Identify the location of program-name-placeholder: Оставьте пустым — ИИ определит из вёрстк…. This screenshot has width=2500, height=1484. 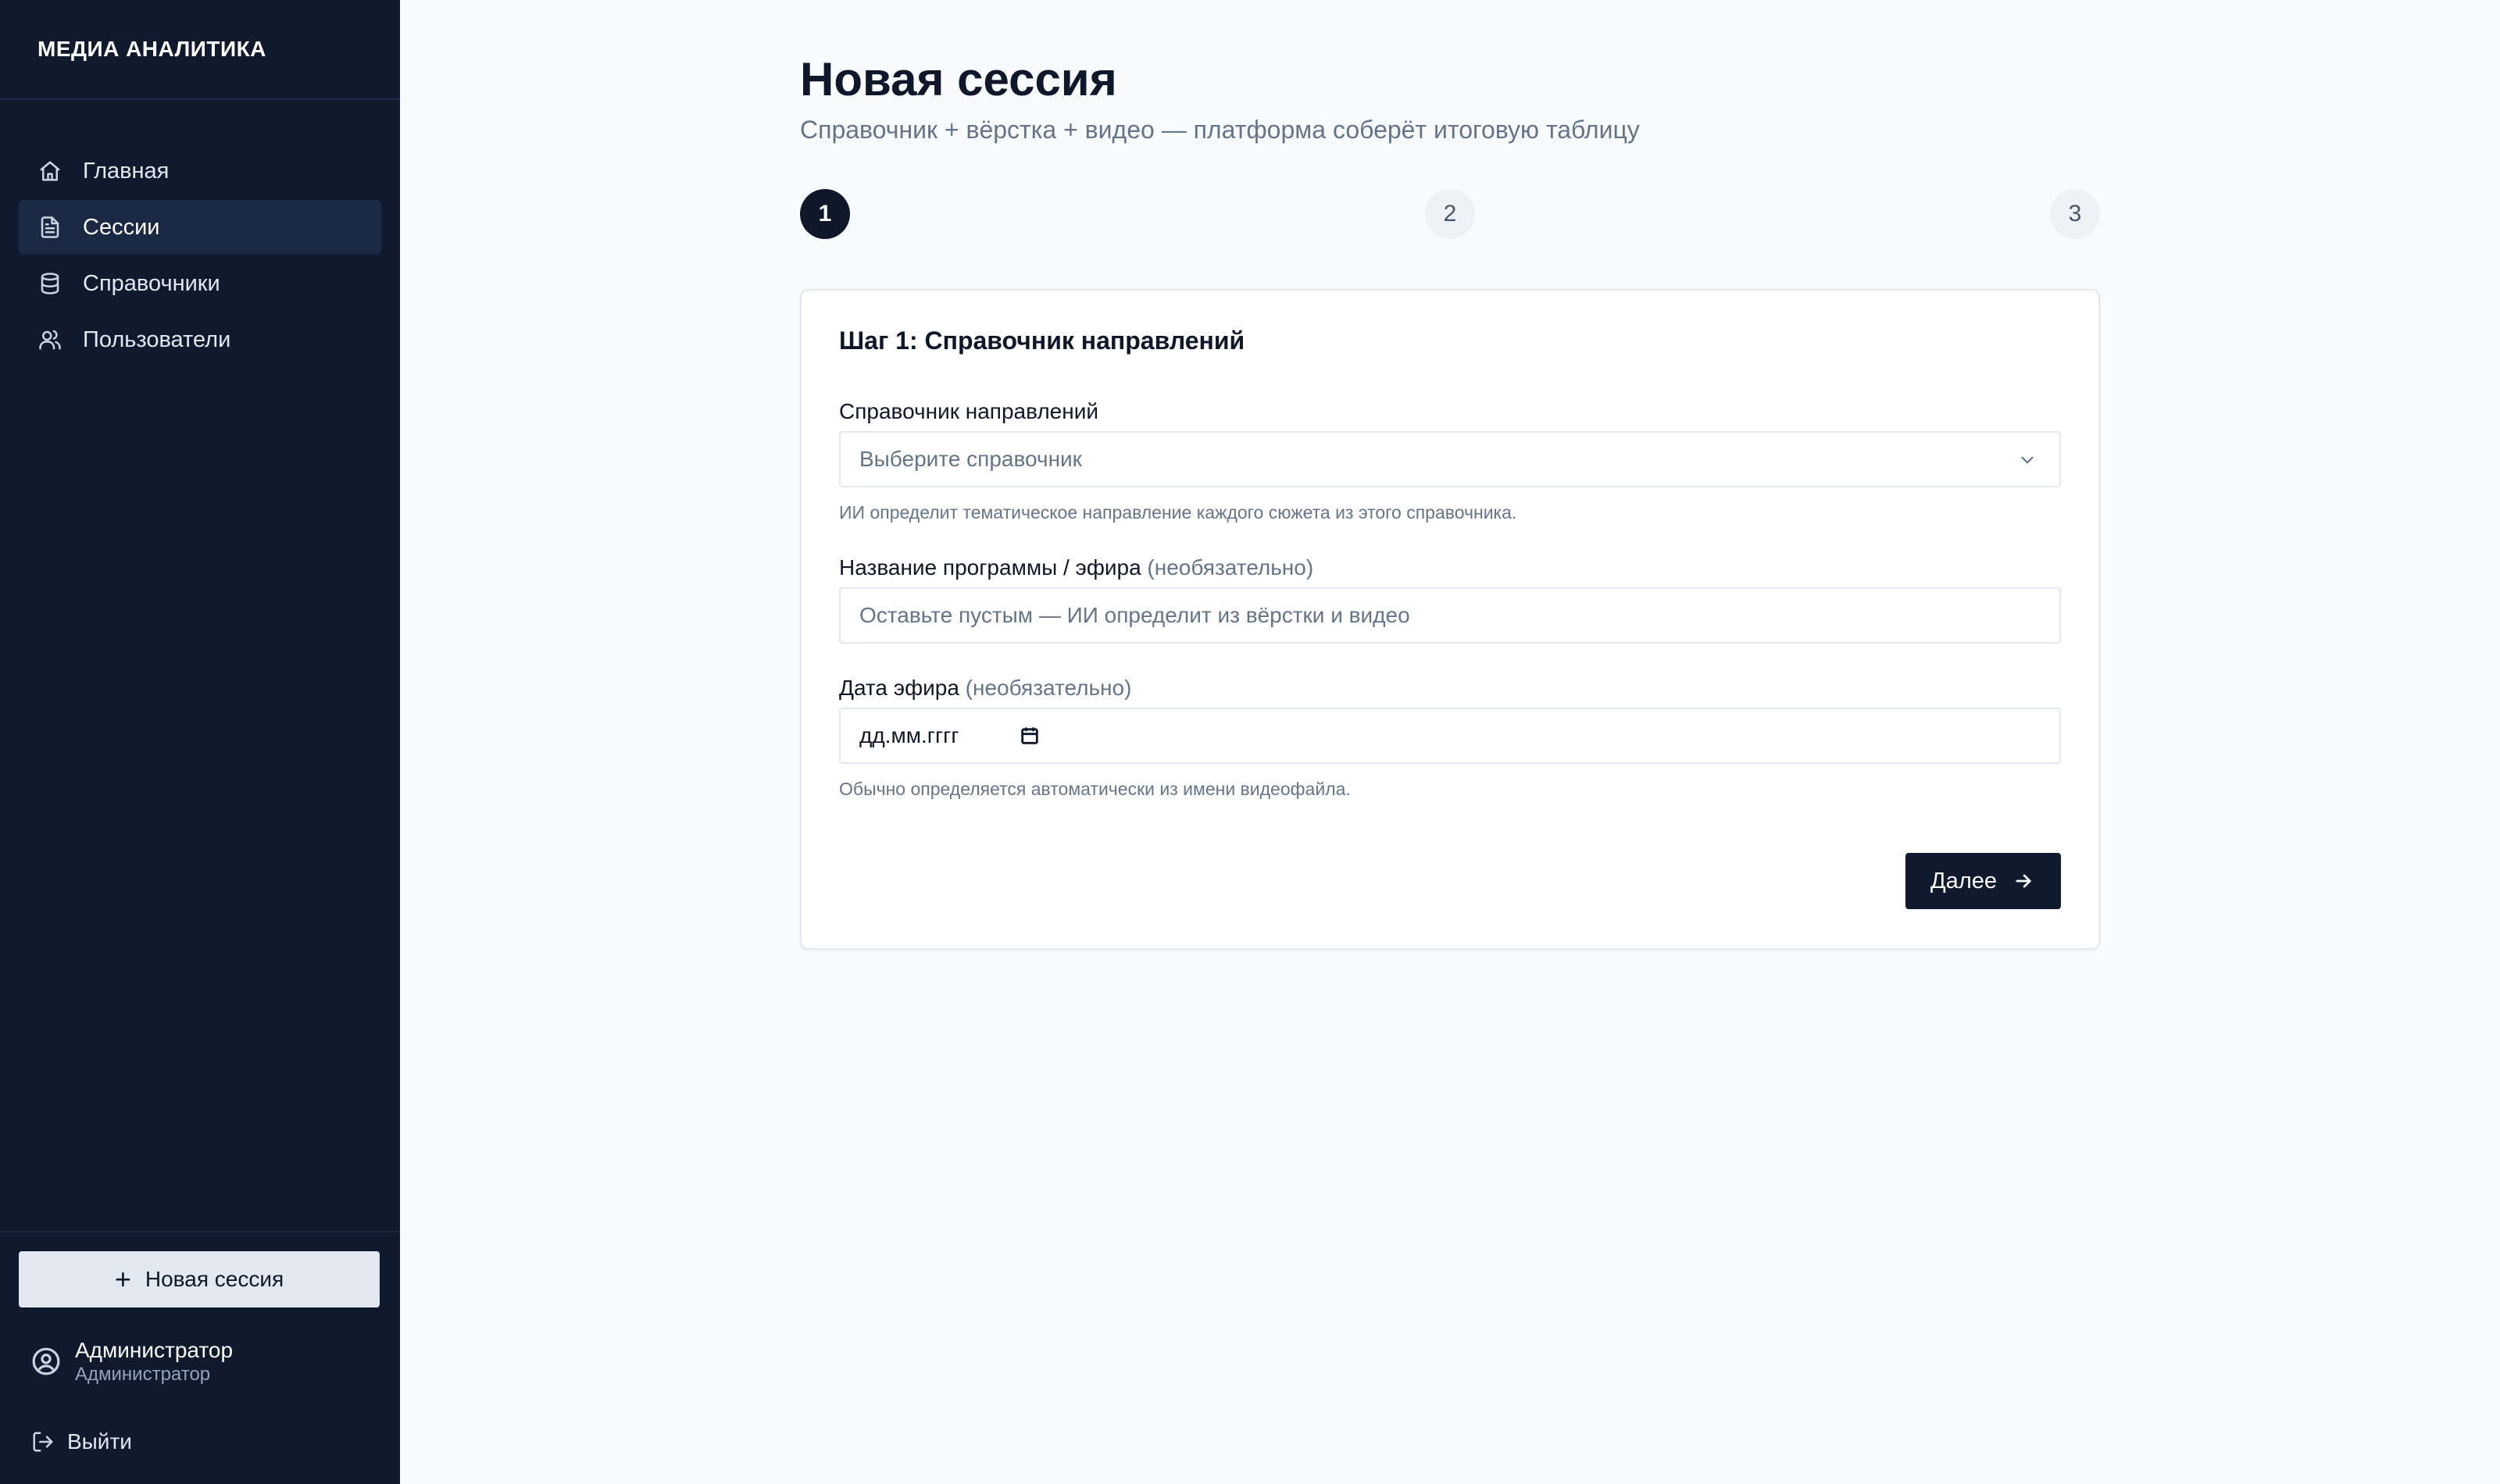
(1134, 615).